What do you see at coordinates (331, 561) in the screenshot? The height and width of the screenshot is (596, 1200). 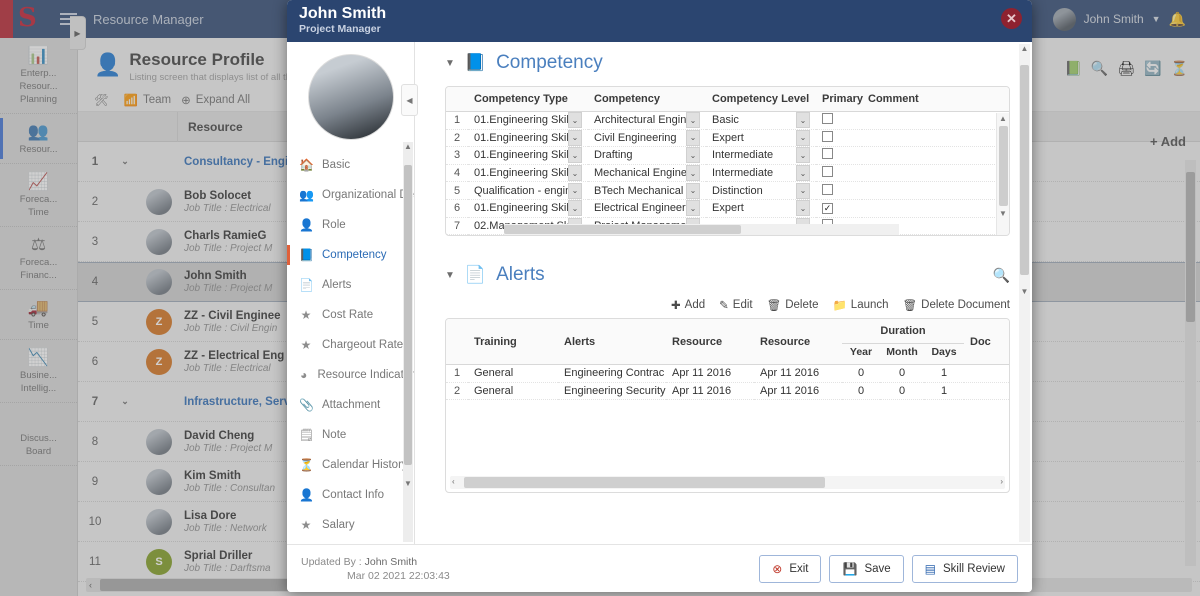 I see `updated-by-label: Updated By :` at bounding box center [331, 561].